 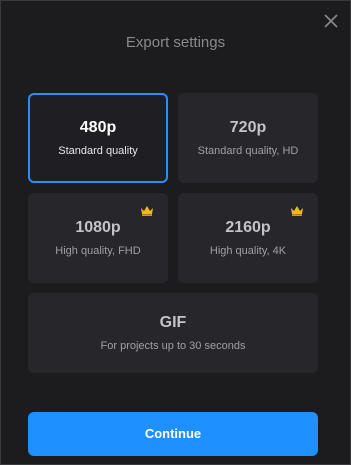 What do you see at coordinates (173, 434) in the screenshot?
I see `continue-button: Continue` at bounding box center [173, 434].